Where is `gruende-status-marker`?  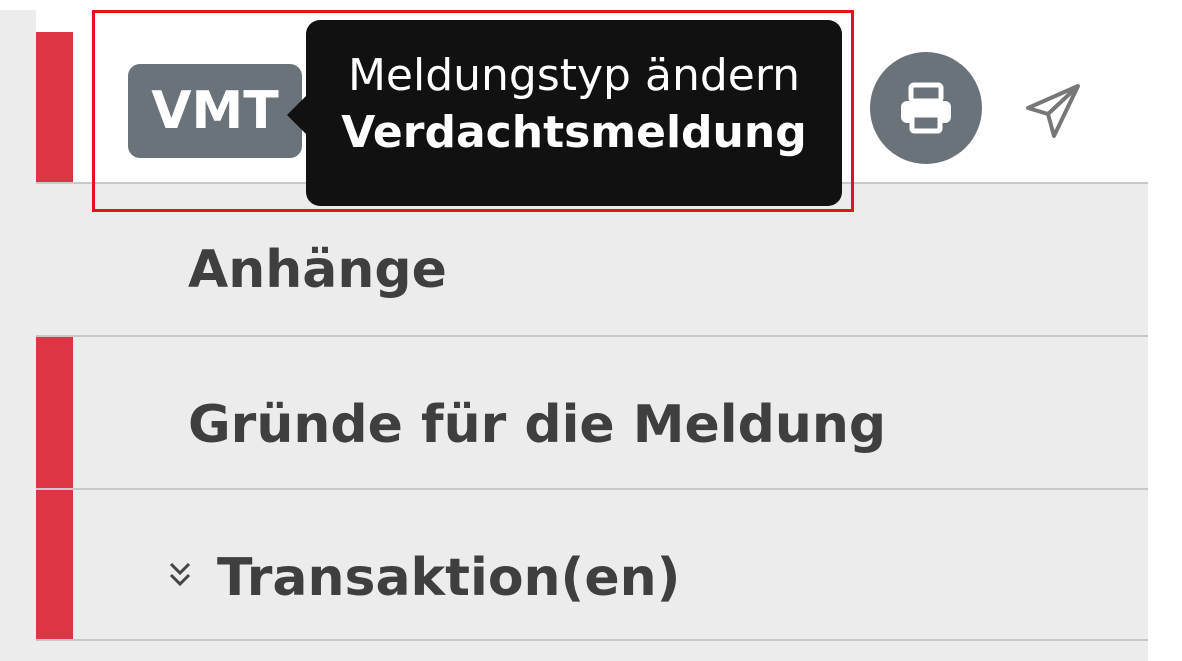 gruende-status-marker is located at coordinates (54, 412).